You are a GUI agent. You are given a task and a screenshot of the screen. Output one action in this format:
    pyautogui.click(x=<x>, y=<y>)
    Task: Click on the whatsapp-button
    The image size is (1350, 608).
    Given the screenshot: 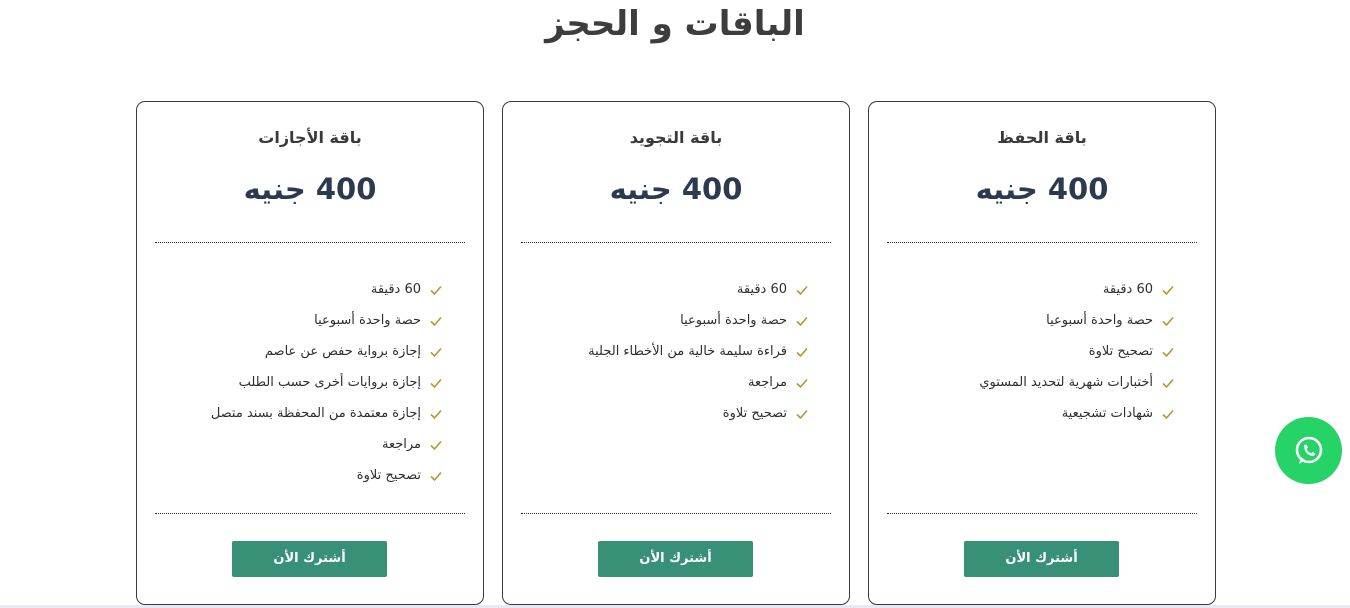 What is the action you would take?
    pyautogui.click(x=1308, y=450)
    